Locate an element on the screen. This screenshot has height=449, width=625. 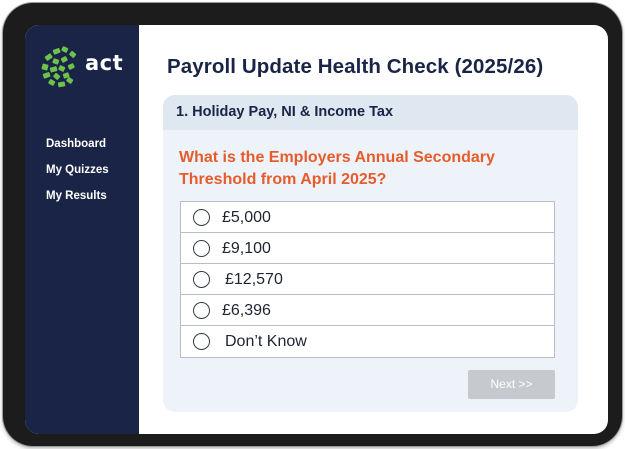
answer-option: £12,570 is located at coordinates (367, 279).